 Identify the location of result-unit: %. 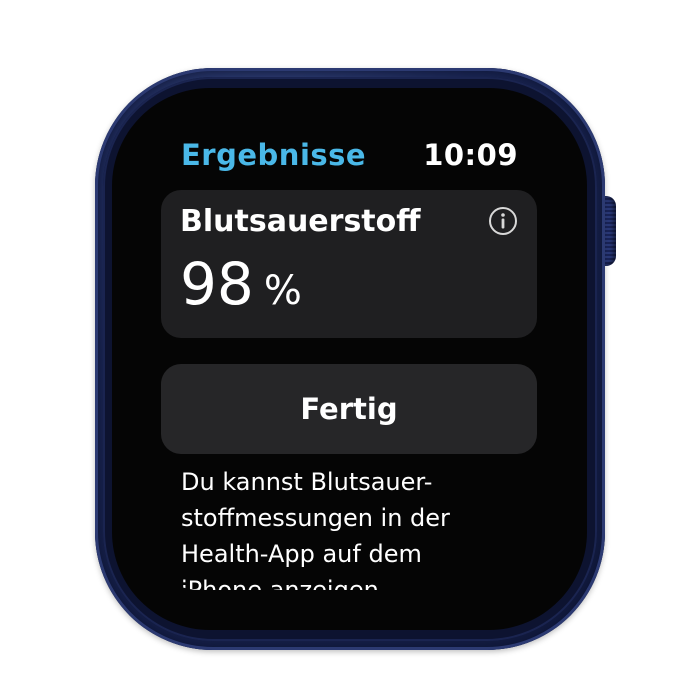
(282, 291).